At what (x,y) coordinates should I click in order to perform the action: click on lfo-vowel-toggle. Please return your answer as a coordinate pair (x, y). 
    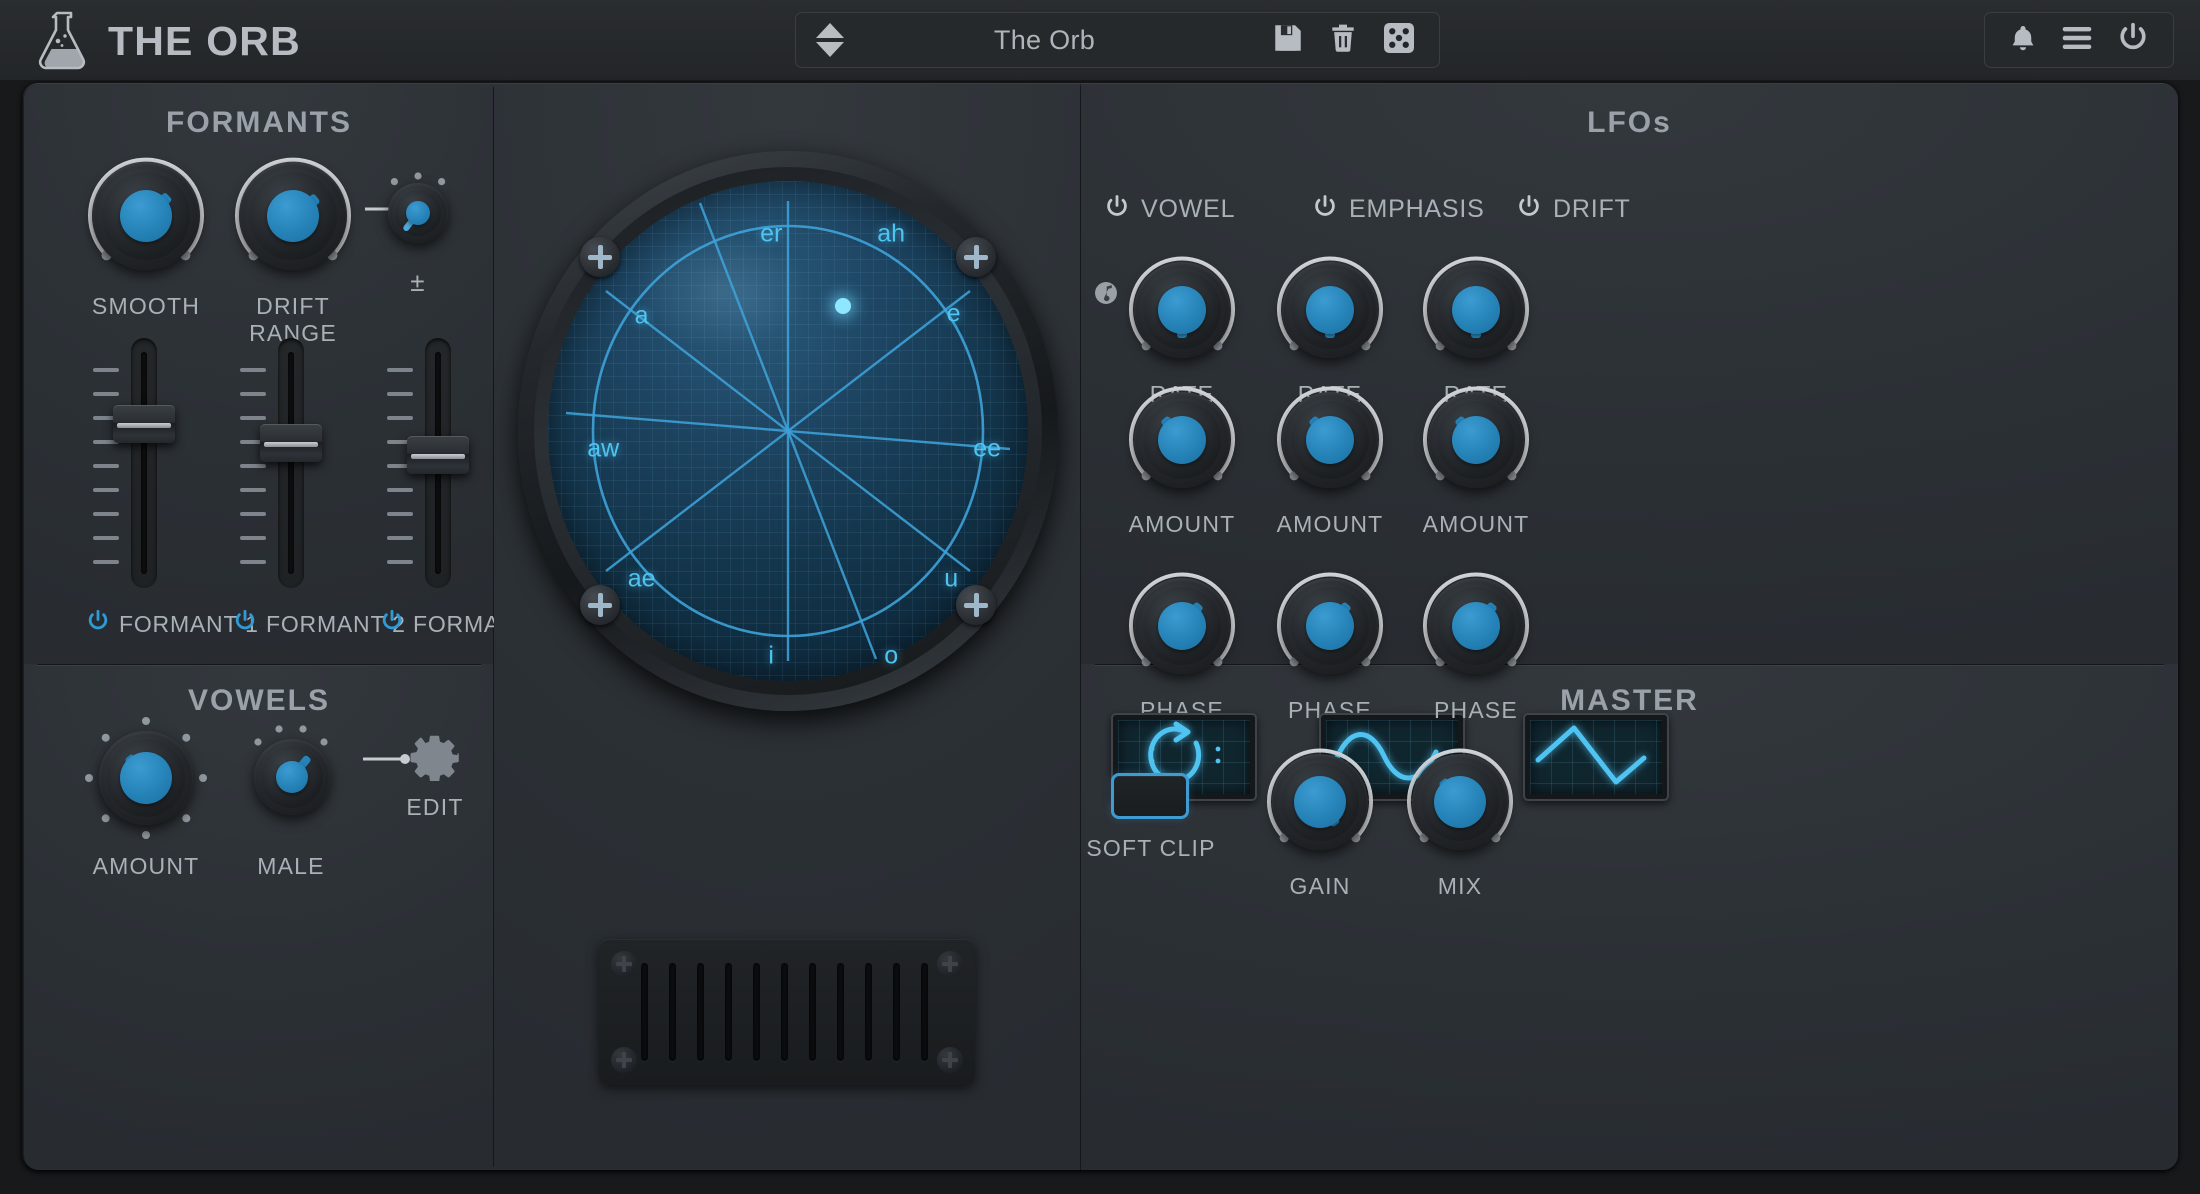
    Looking at the image, I should click on (1117, 209).